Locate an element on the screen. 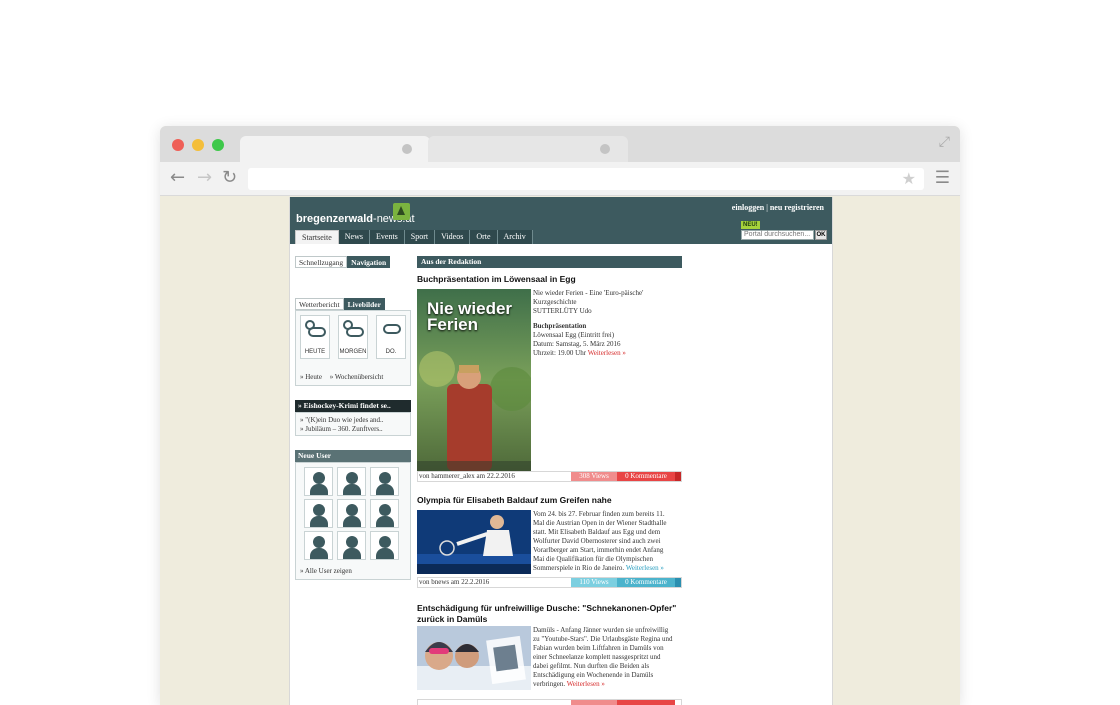 This screenshot has width=1120, height=705. comment-icon is located at coordinates (678, 582).